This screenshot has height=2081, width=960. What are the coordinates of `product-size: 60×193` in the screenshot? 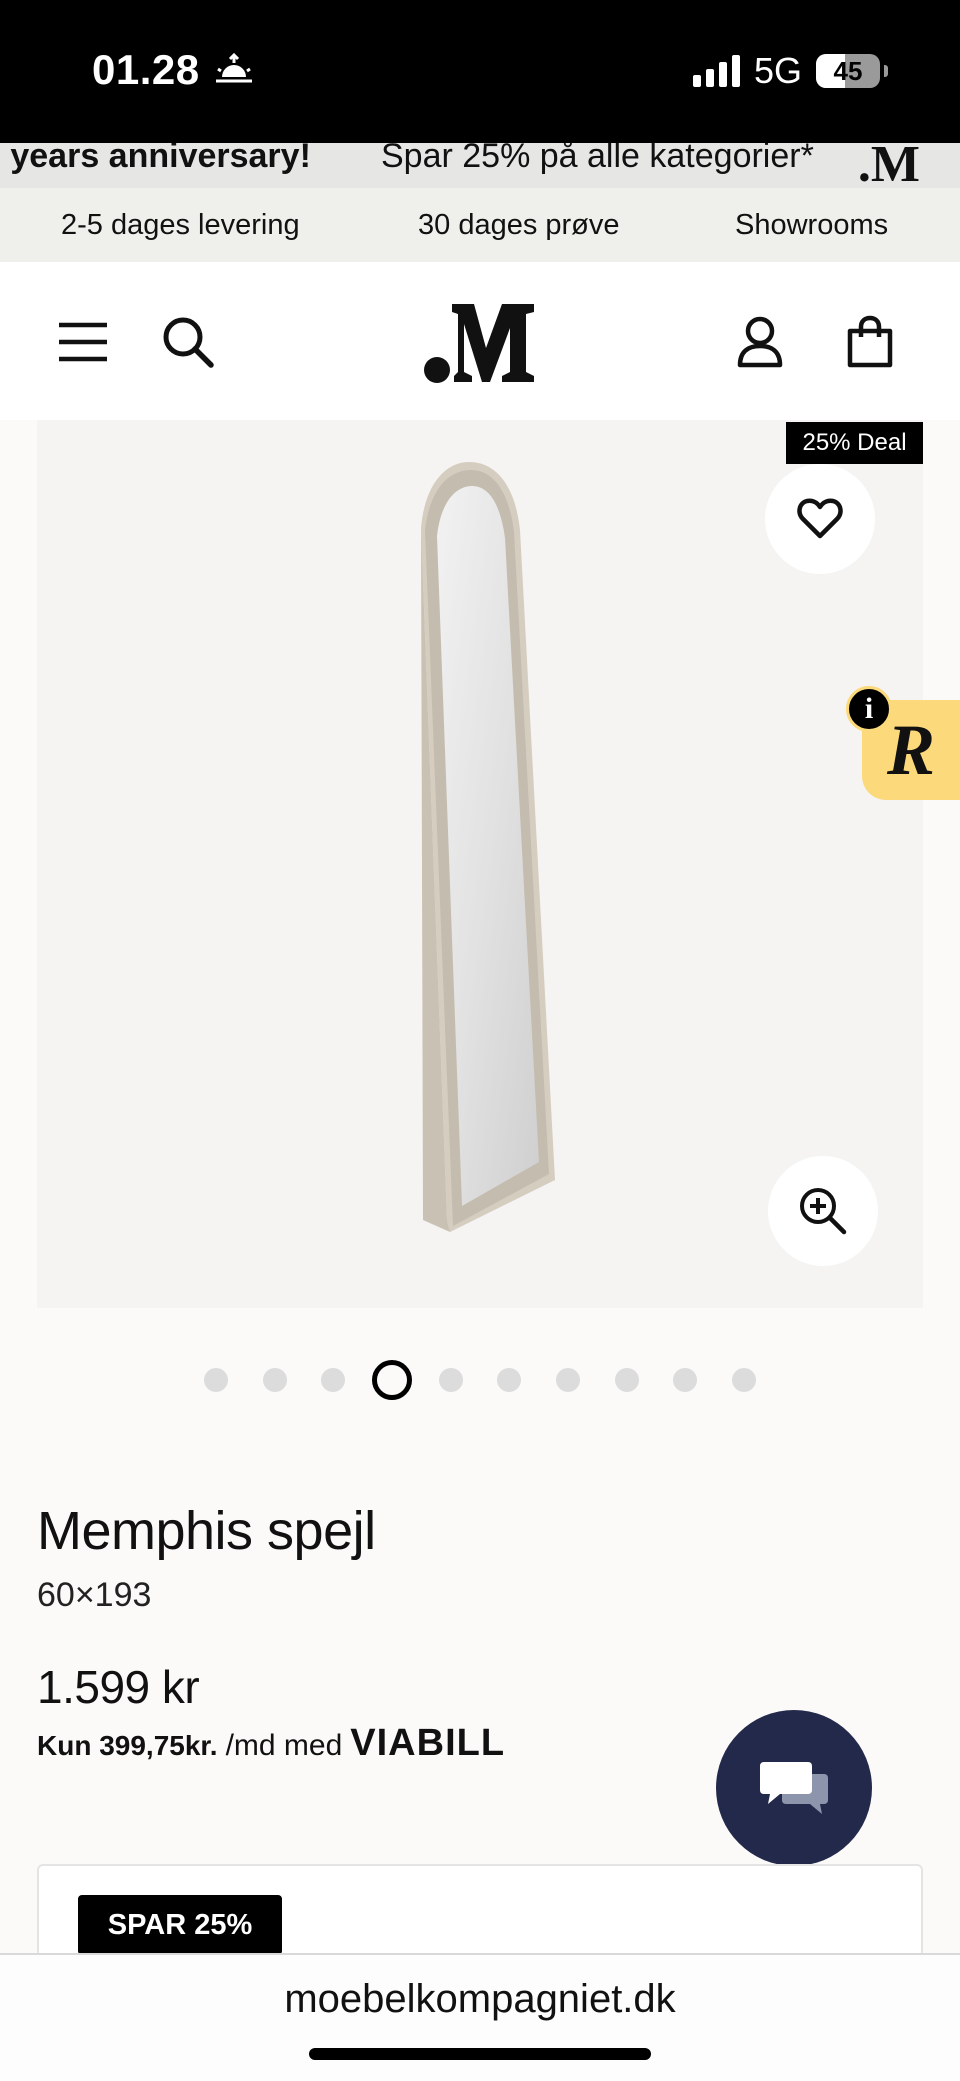 It's located at (94, 1595).